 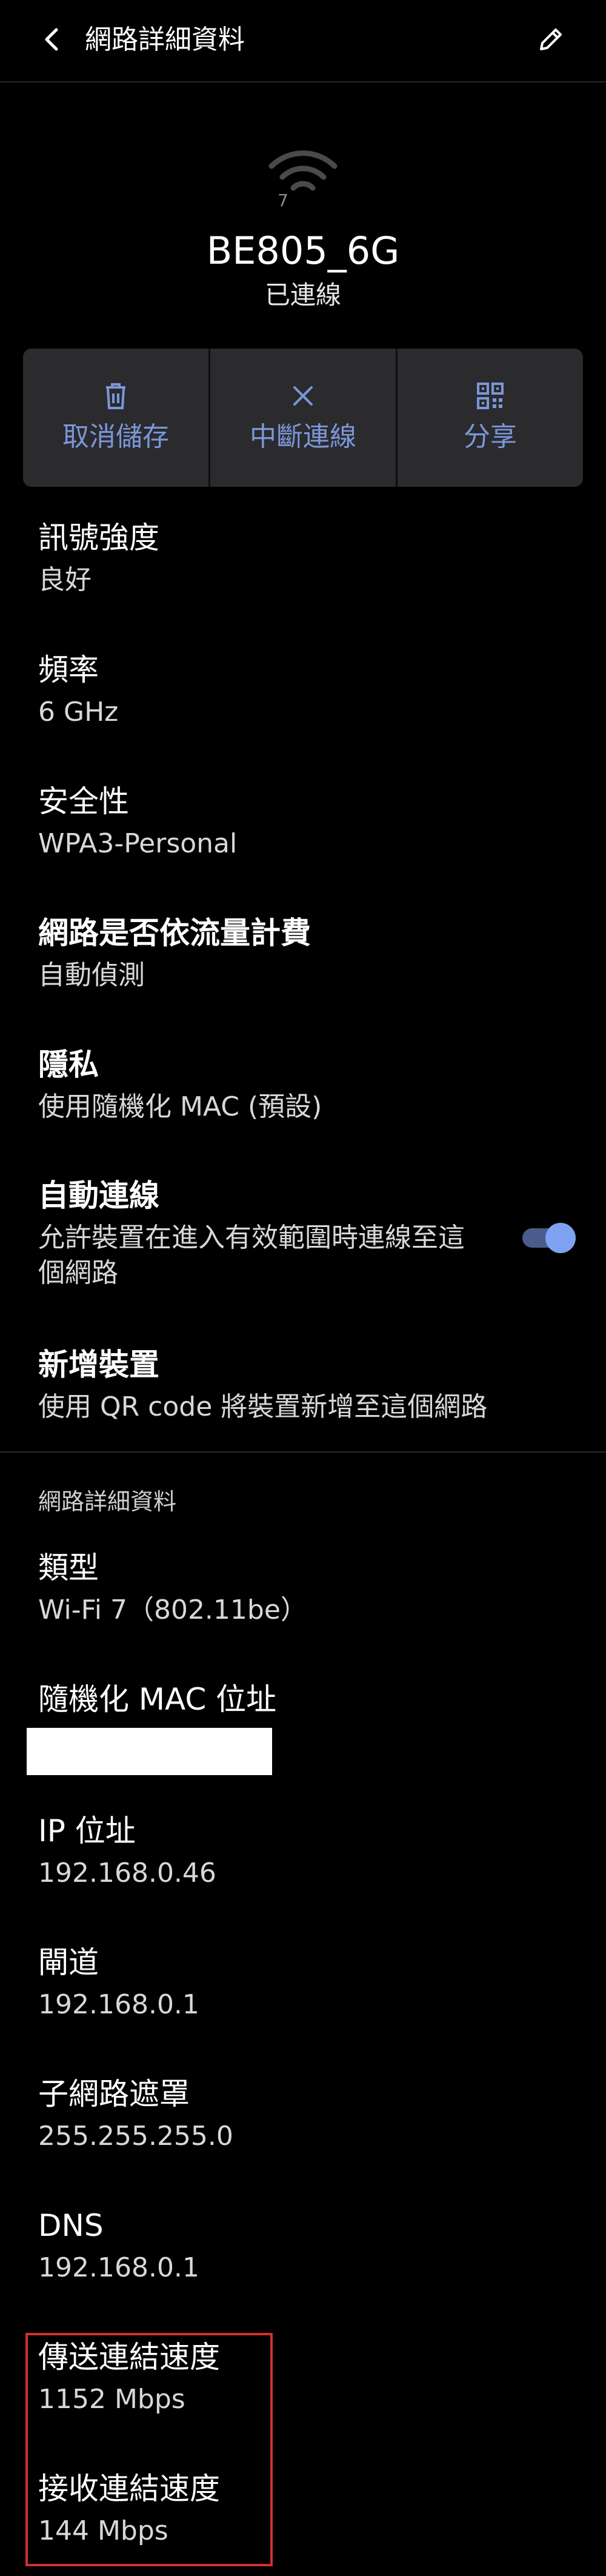 What do you see at coordinates (98, 537) in the screenshot?
I see `signal-strength-title: 訊號強度` at bounding box center [98, 537].